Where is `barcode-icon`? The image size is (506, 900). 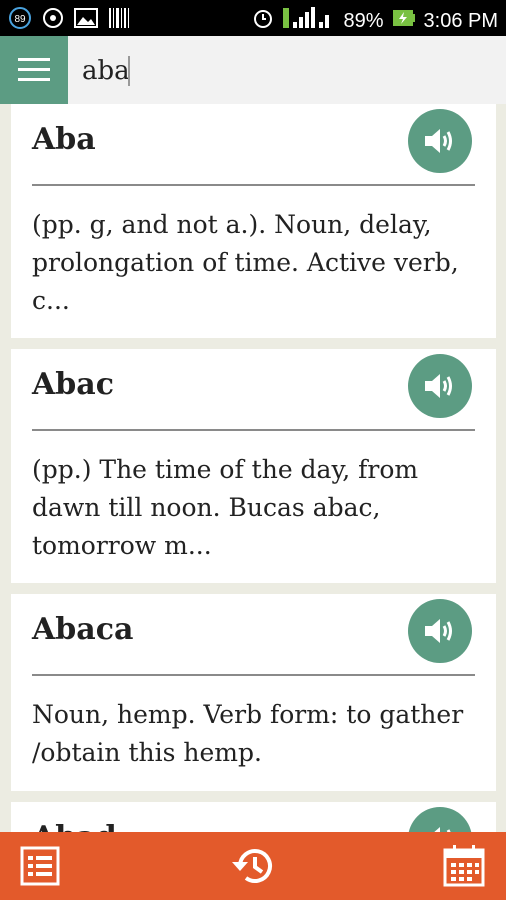
barcode-icon is located at coordinates (119, 20).